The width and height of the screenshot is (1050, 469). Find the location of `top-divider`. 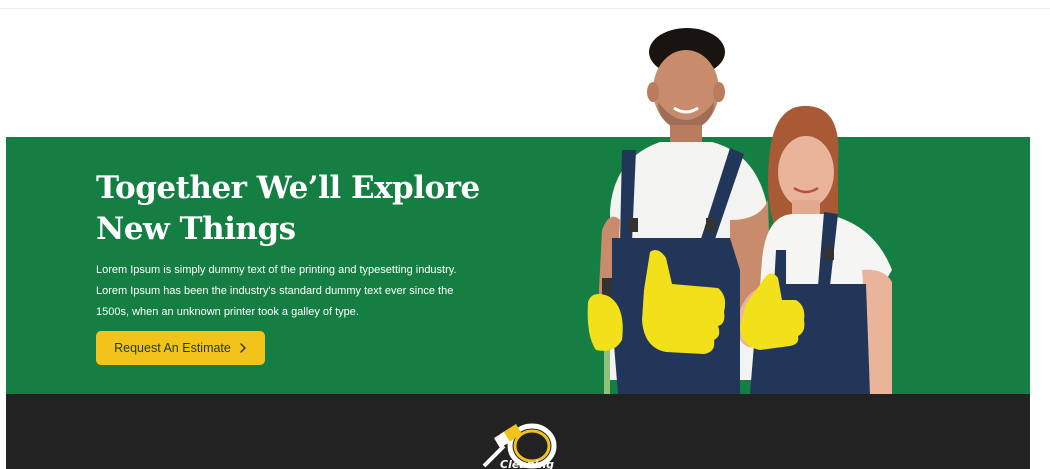

top-divider is located at coordinates (525, 8).